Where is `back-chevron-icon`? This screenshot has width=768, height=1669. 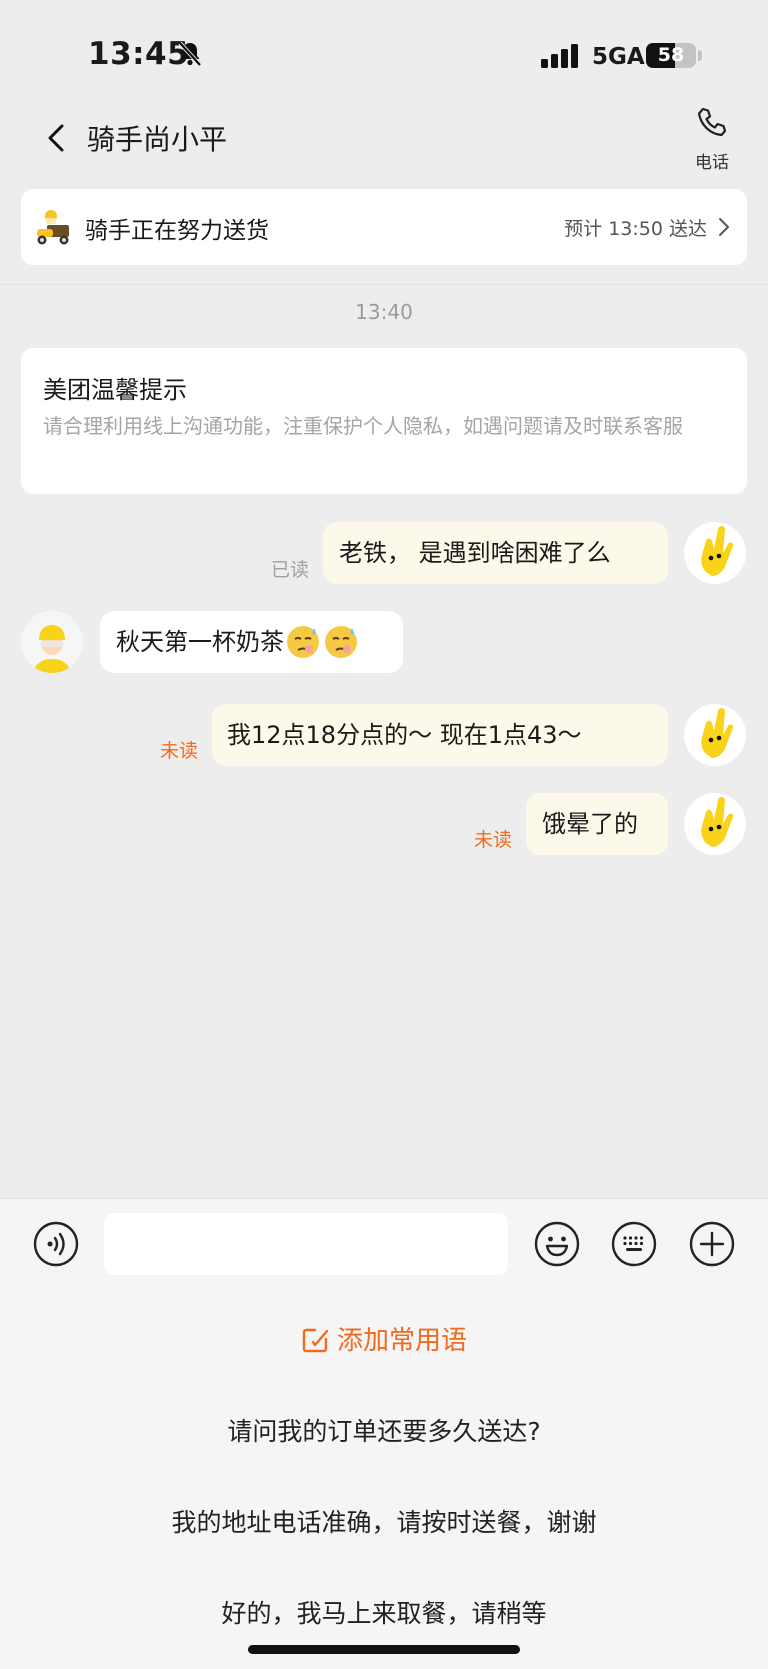 back-chevron-icon is located at coordinates (56, 138).